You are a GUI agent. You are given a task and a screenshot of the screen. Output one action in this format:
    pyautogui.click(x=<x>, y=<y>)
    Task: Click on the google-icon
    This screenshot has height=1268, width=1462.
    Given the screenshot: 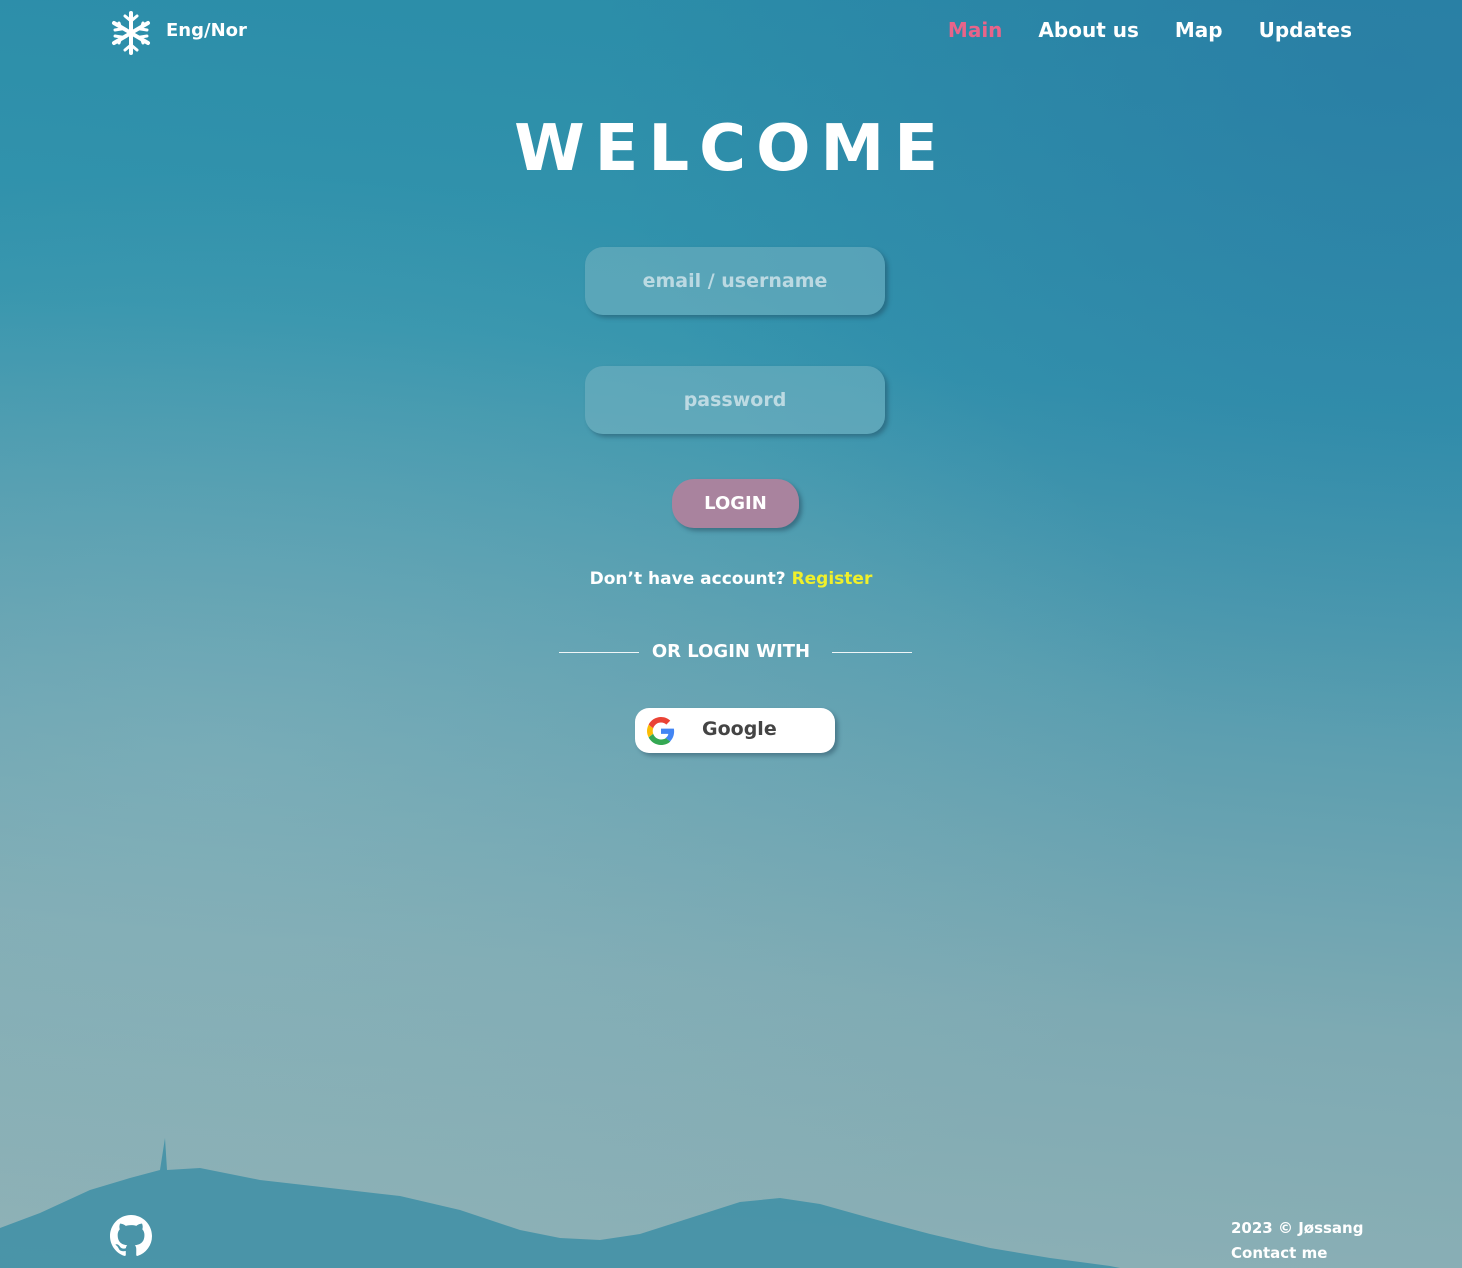 What is the action you would take?
    pyautogui.click(x=661, y=731)
    